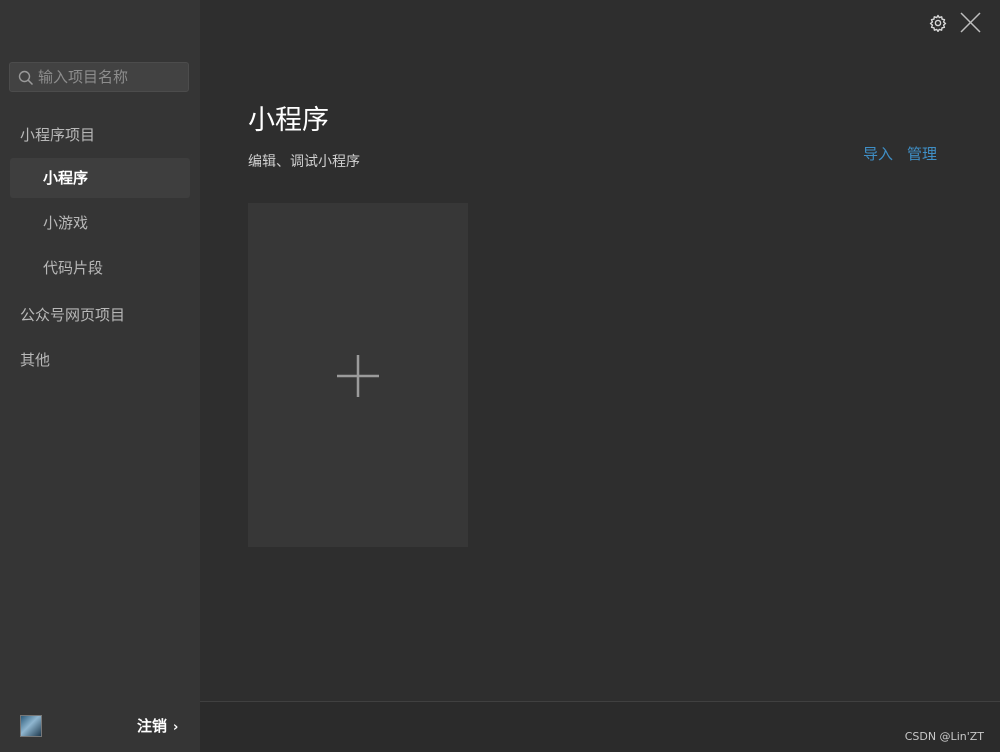  Describe the element at coordinates (100, 178) in the screenshot. I see `sidebar-item-miniprogram: 小程序` at that location.